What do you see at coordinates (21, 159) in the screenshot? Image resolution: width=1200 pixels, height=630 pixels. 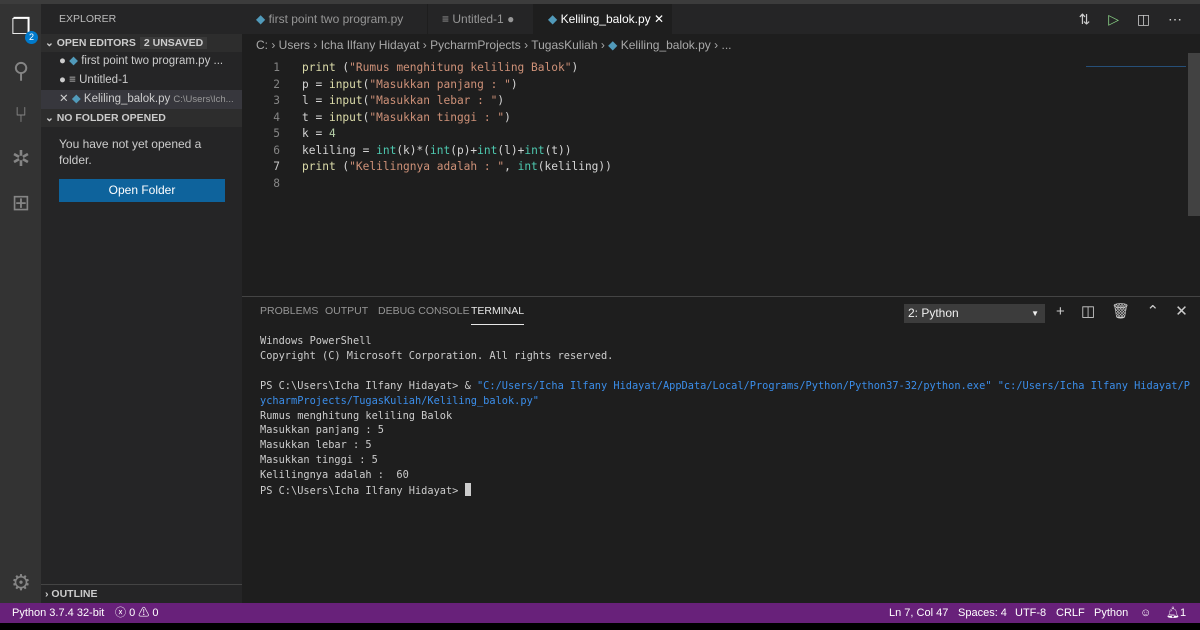 I see `debug-icon: ✲` at bounding box center [21, 159].